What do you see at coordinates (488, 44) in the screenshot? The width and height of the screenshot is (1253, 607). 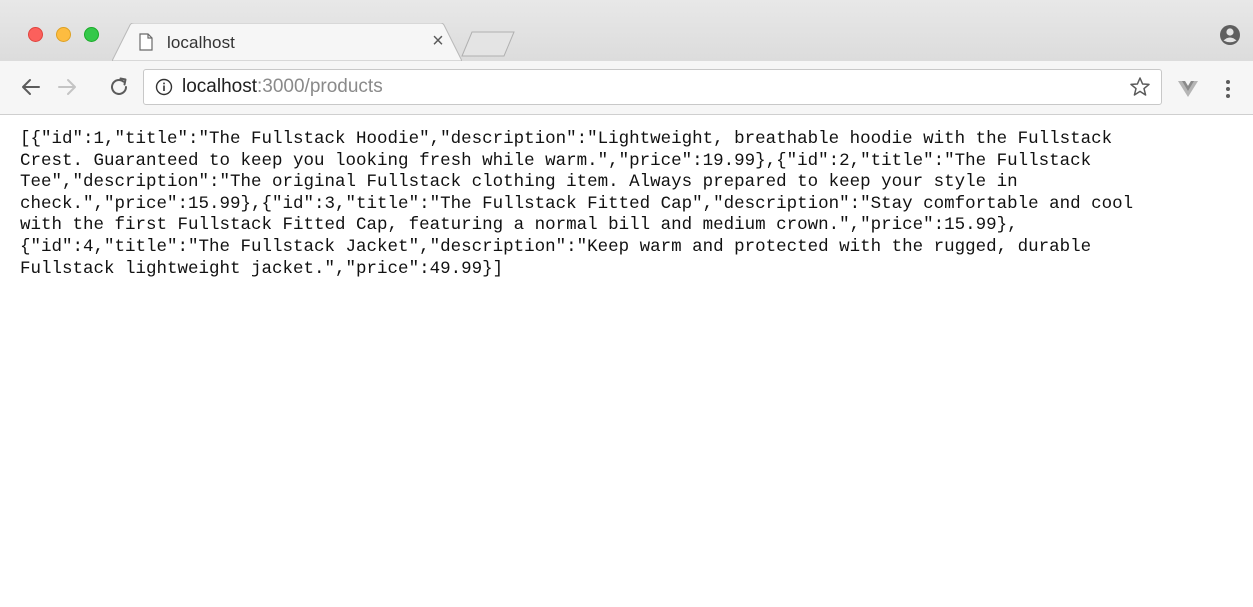 I see `new-tab-button` at bounding box center [488, 44].